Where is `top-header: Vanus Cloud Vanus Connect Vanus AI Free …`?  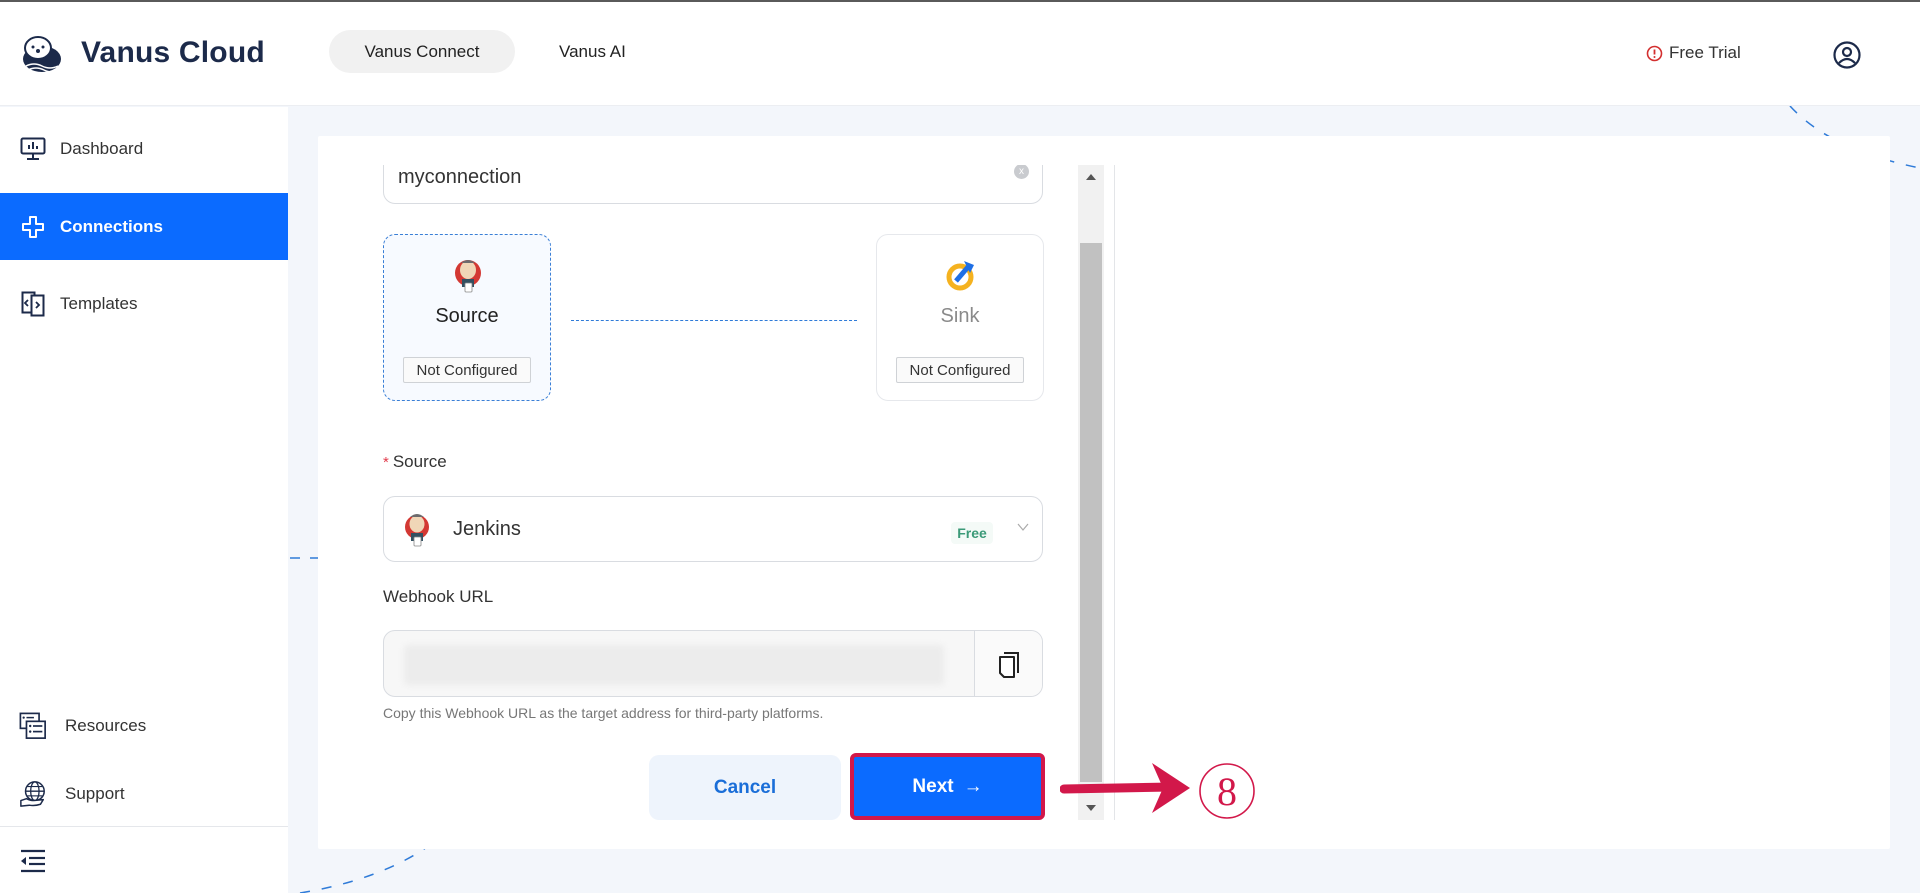 top-header: Vanus Cloud Vanus Connect Vanus AI Free … is located at coordinates (960, 54).